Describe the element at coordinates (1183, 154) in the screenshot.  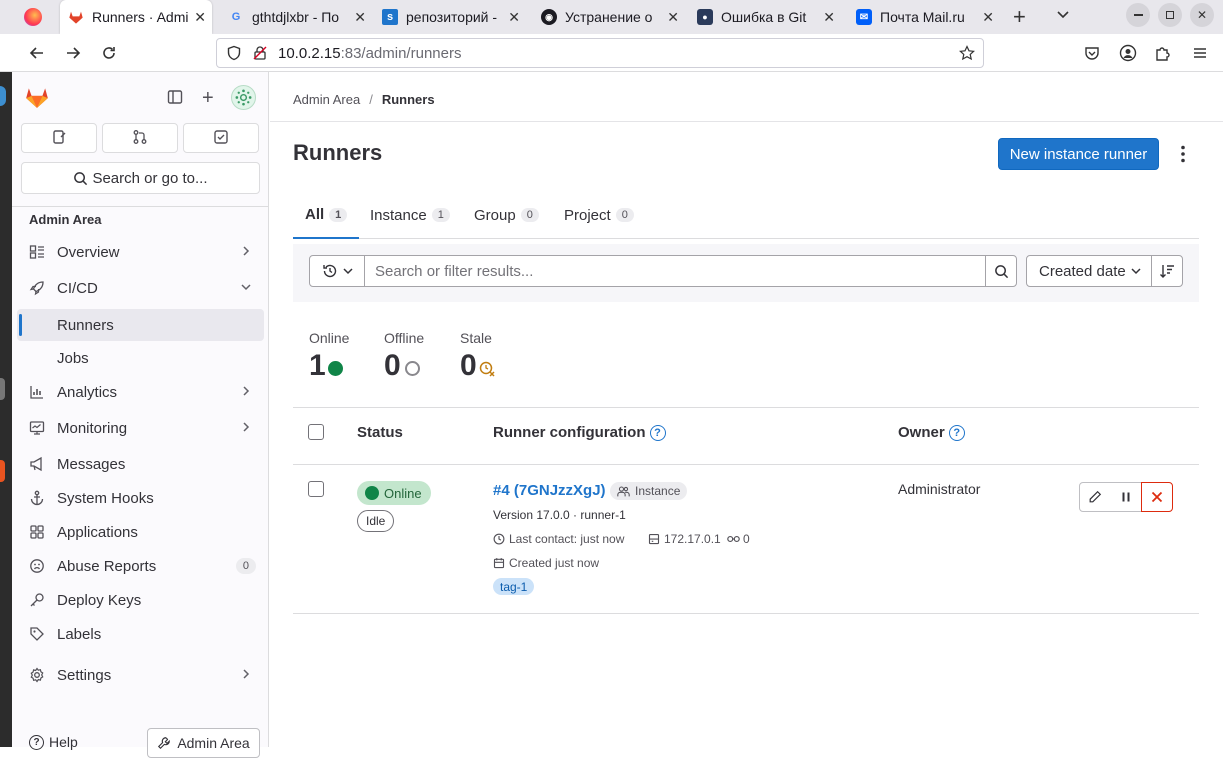
I see `more-actions-icon` at that location.